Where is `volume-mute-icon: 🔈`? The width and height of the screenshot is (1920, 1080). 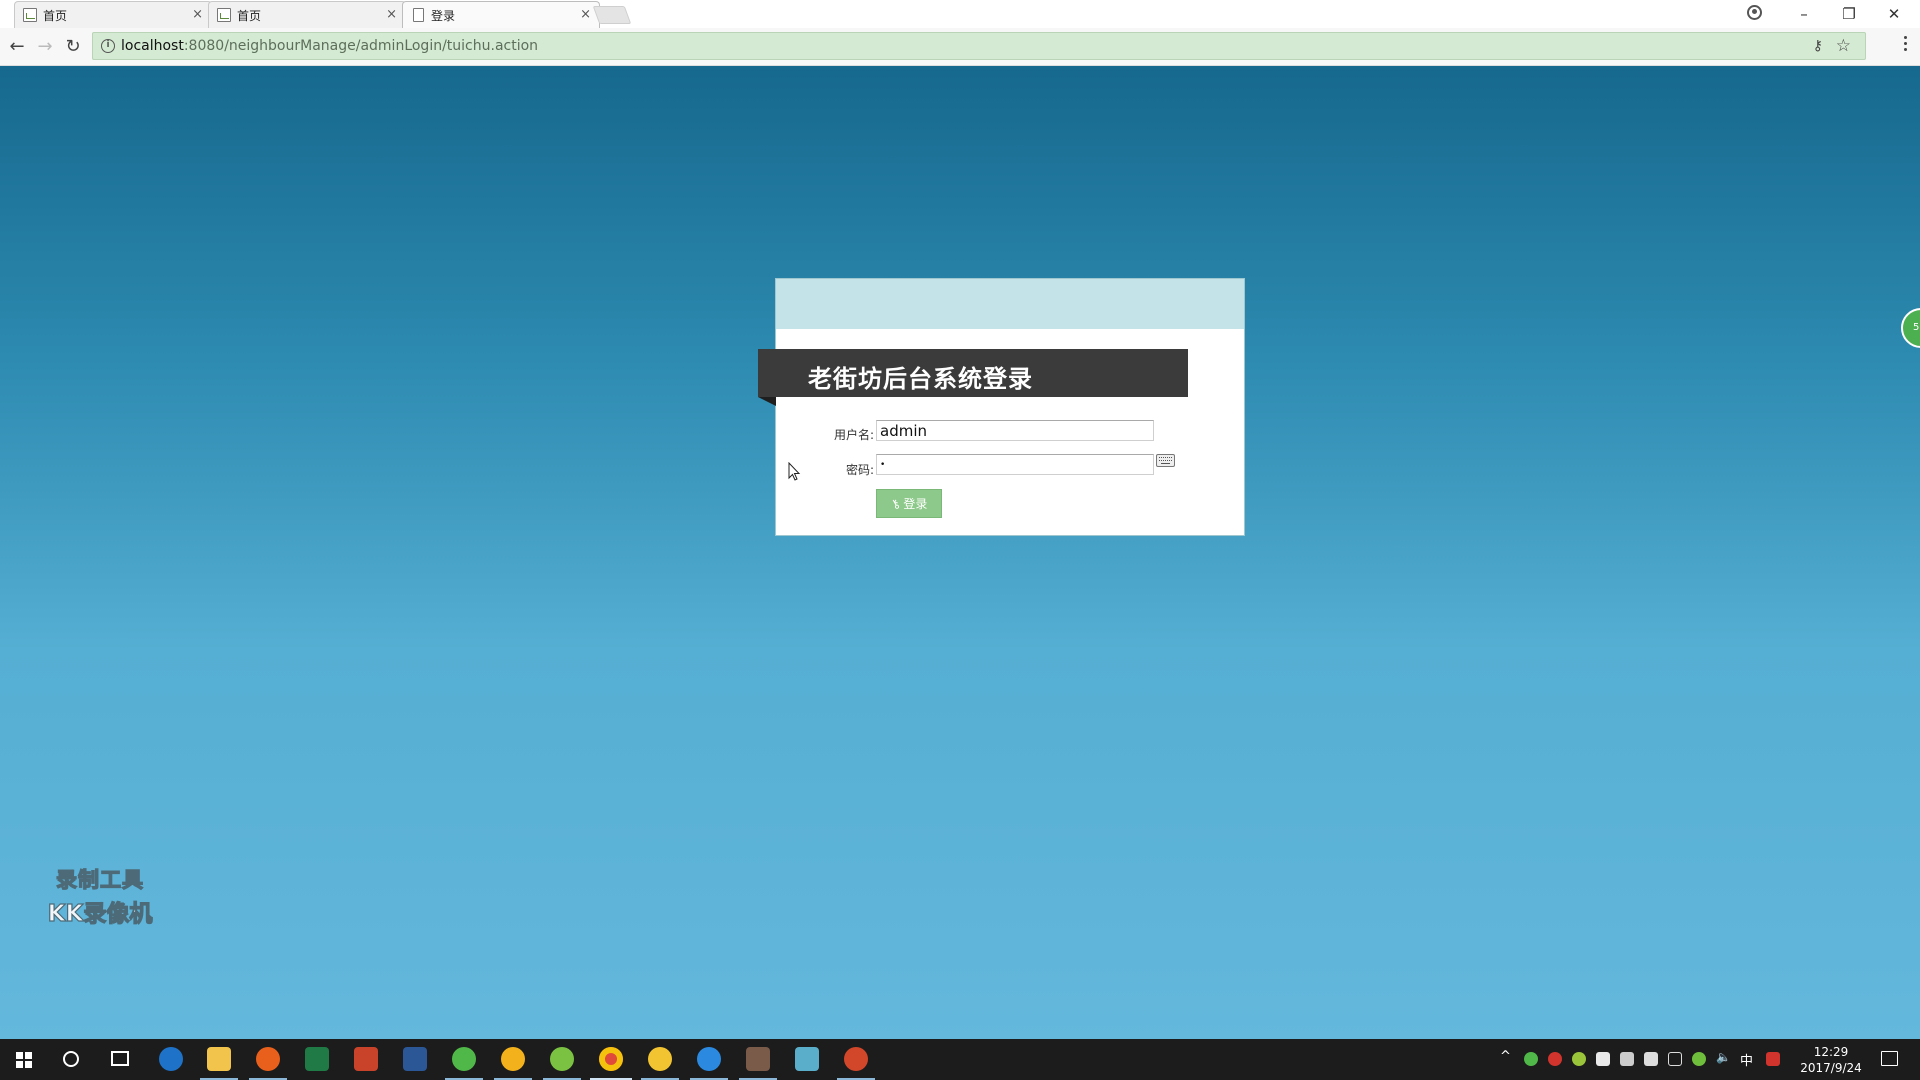
volume-mute-icon: 🔈 is located at coordinates (1723, 1057).